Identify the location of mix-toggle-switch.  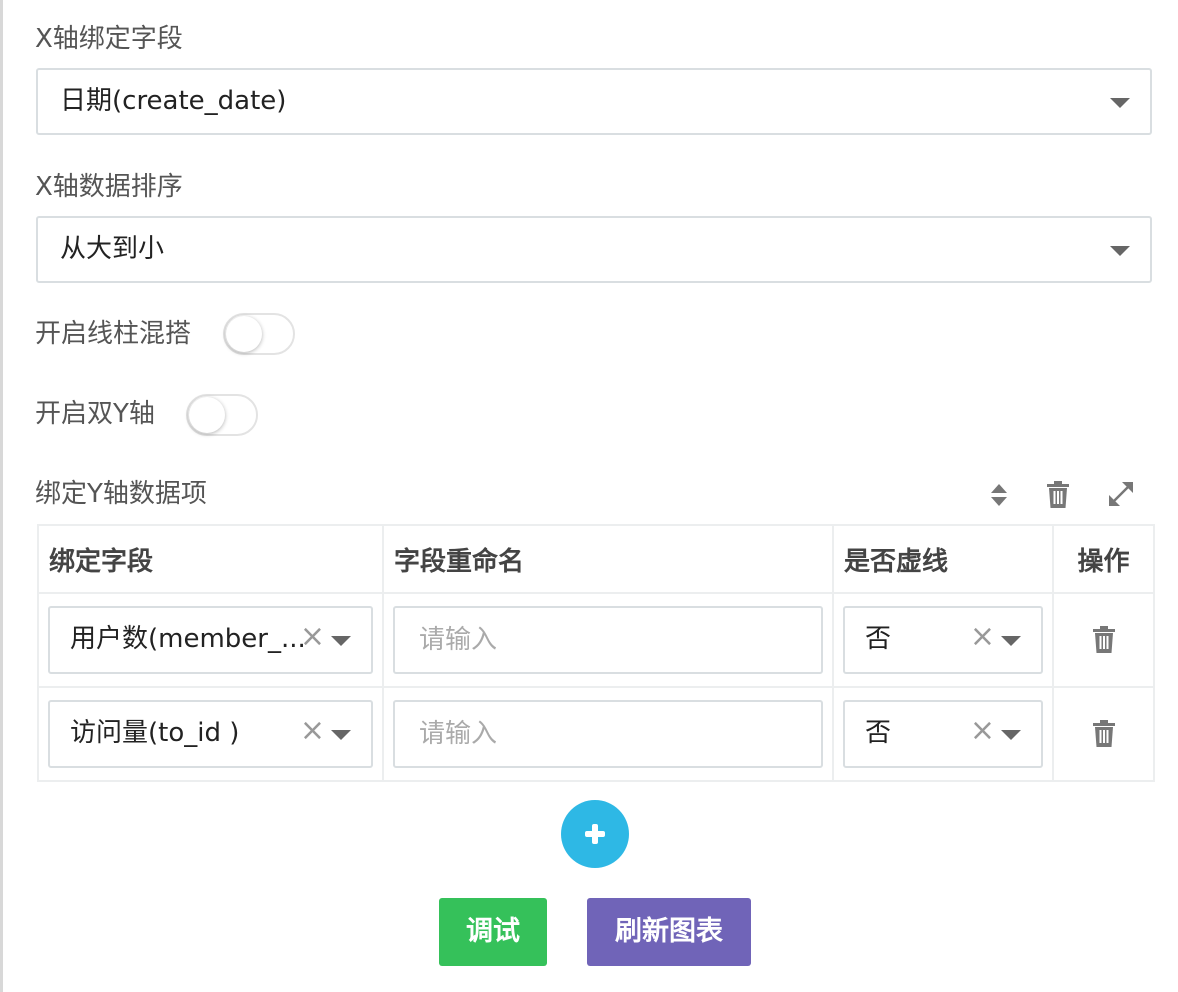
(259, 334).